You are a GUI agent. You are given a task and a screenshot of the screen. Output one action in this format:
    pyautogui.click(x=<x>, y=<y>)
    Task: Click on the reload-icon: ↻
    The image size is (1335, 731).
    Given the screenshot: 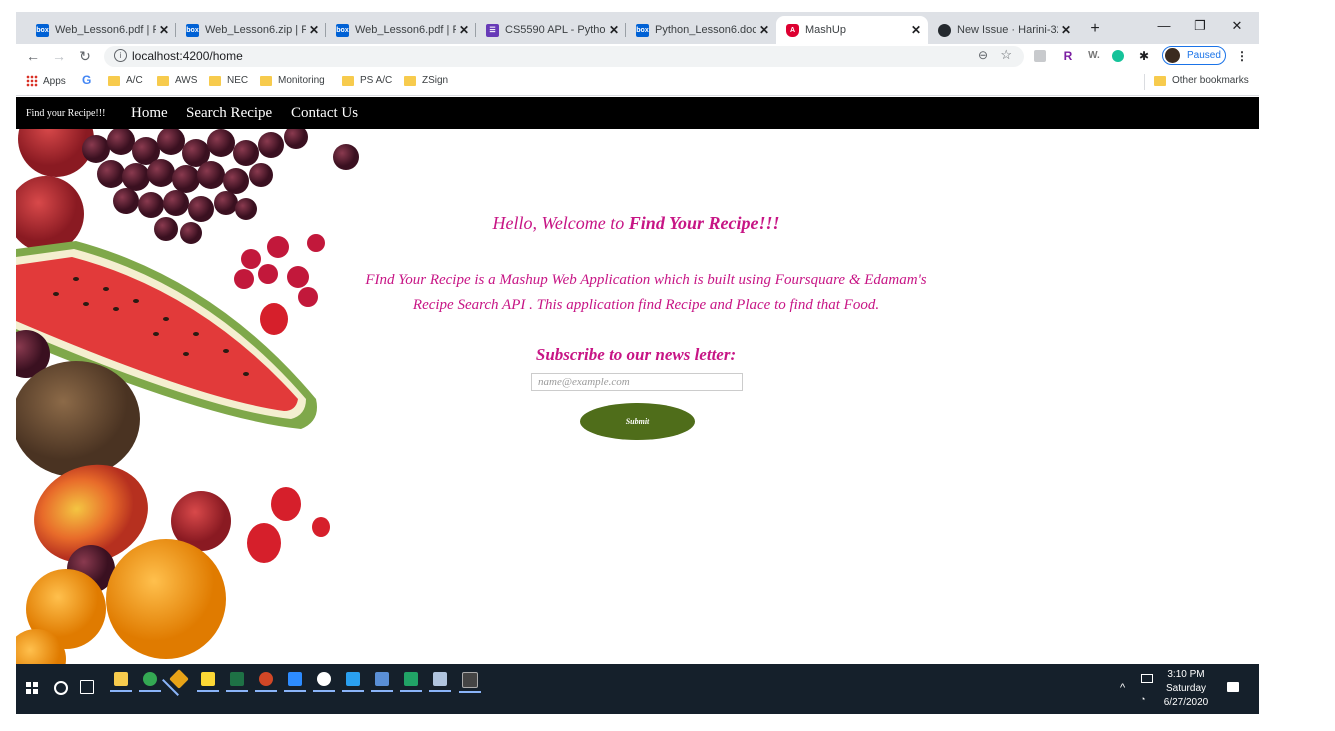 What is the action you would take?
    pyautogui.click(x=85, y=56)
    